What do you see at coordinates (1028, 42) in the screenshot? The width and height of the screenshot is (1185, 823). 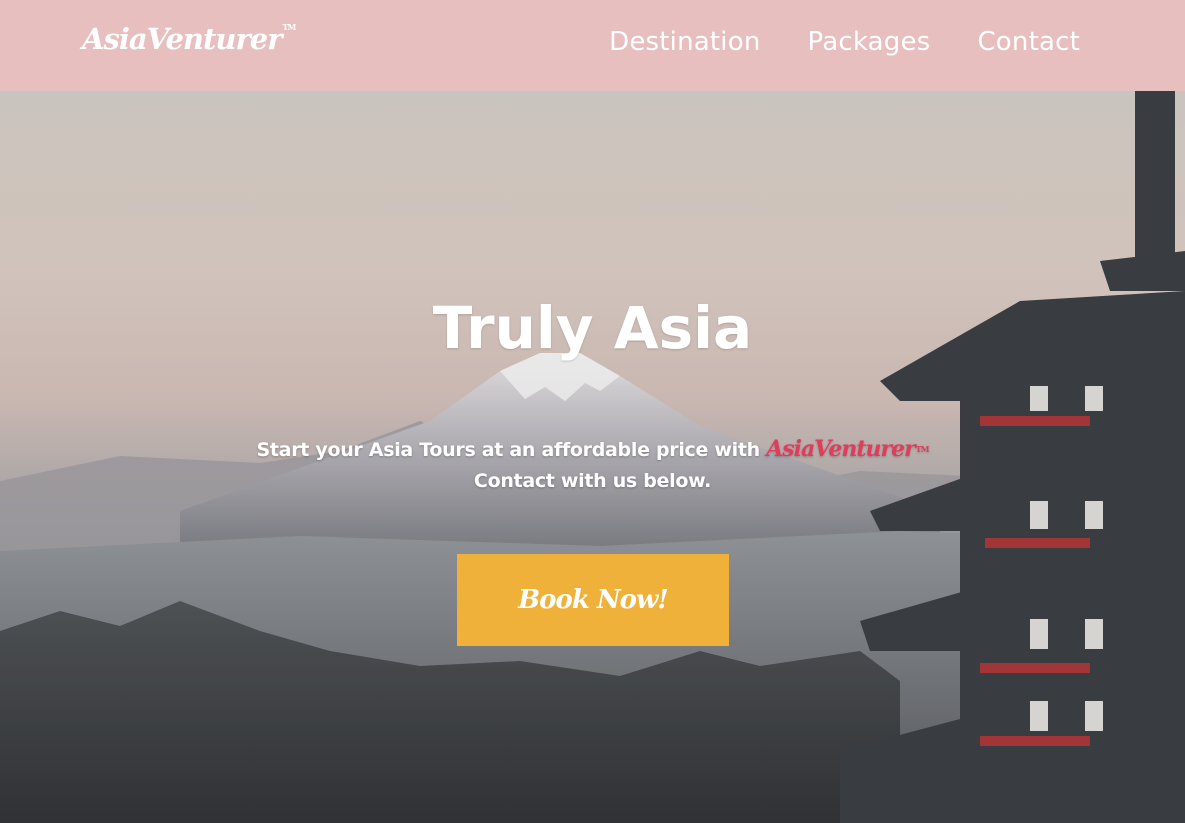 I see `nav-link-contact: Contact` at bounding box center [1028, 42].